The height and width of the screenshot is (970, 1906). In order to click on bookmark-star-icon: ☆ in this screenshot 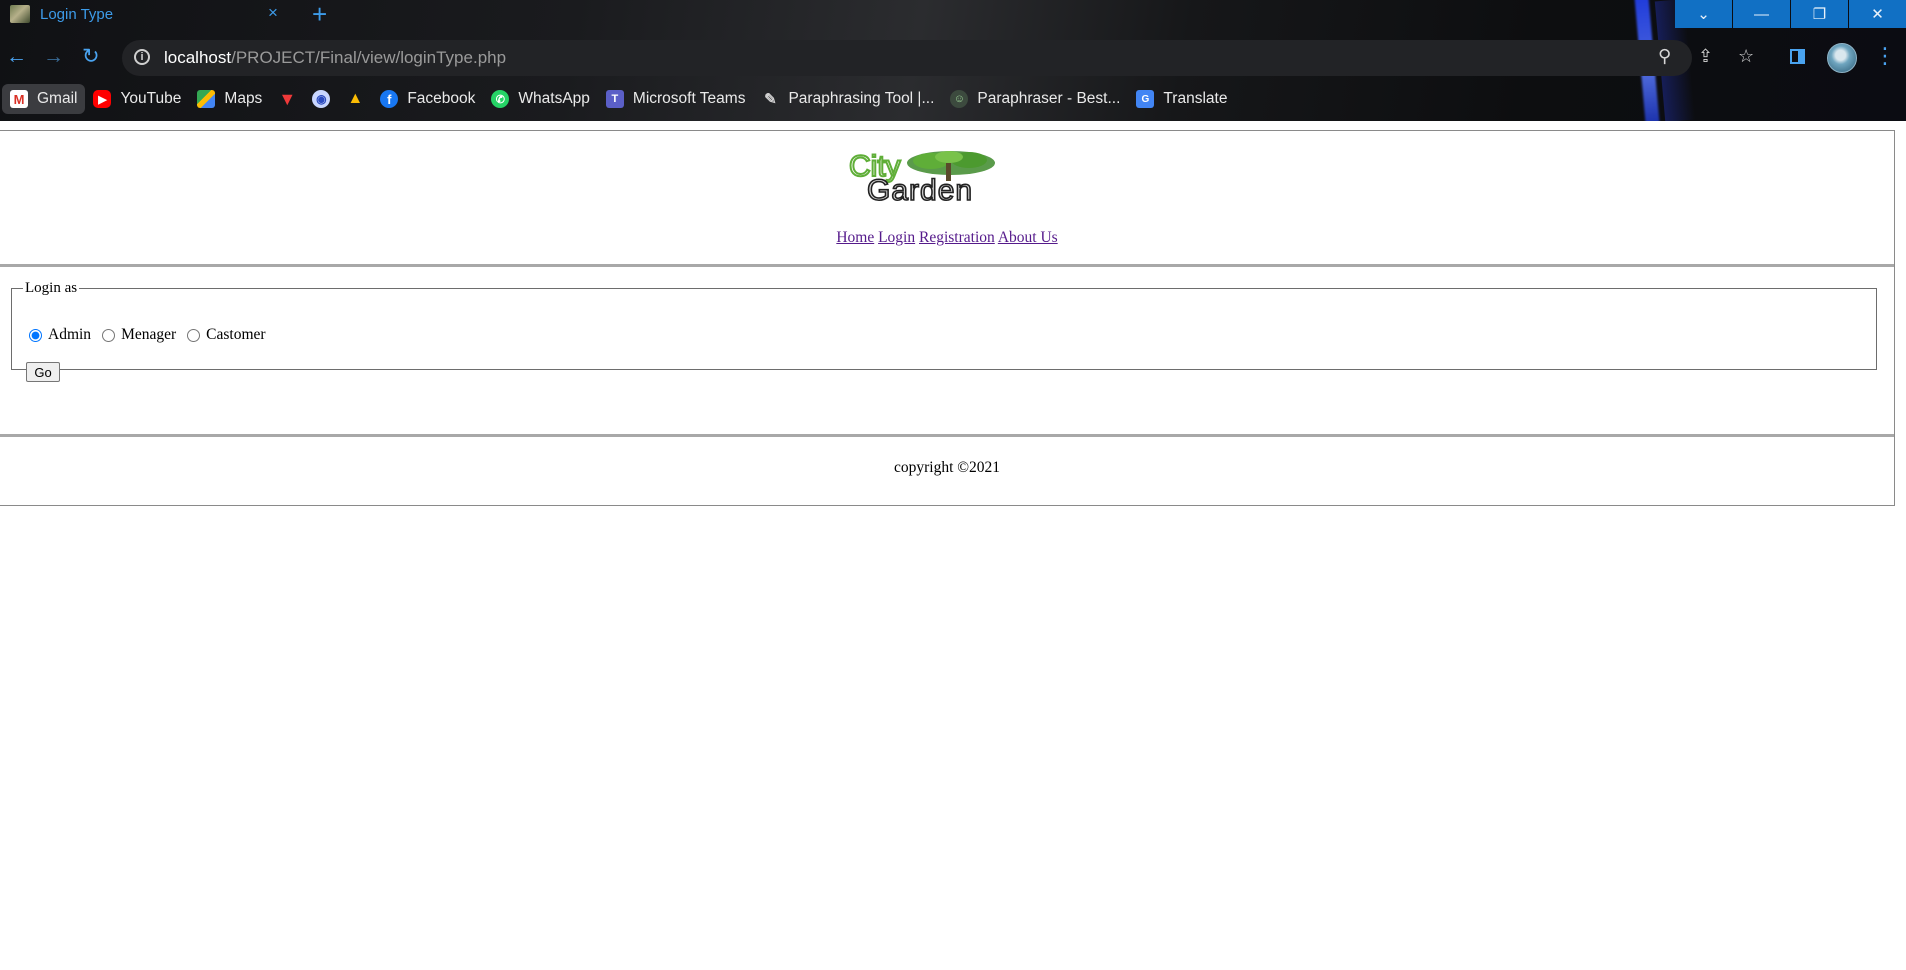, I will do `click(1746, 56)`.